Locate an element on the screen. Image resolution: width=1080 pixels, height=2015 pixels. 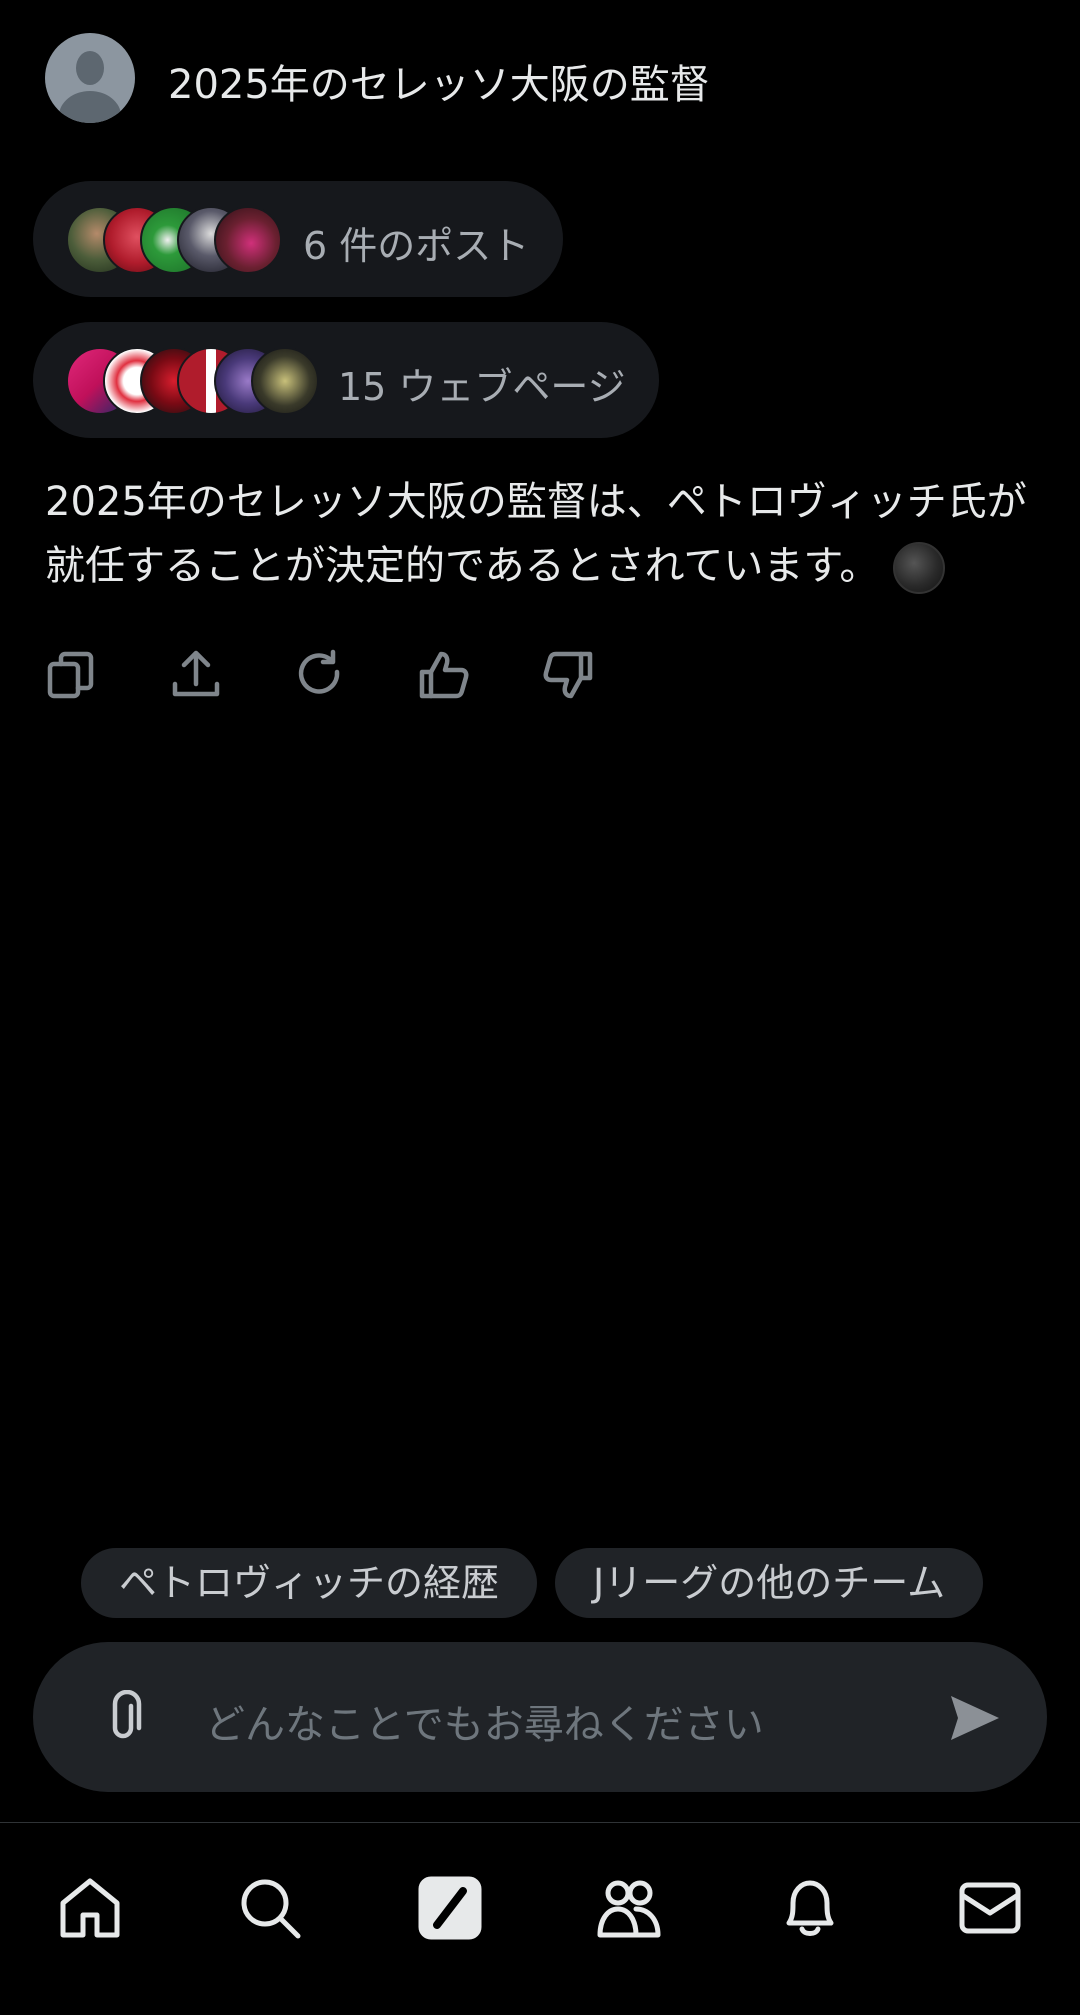
response-actions is located at coordinates (320, 675).